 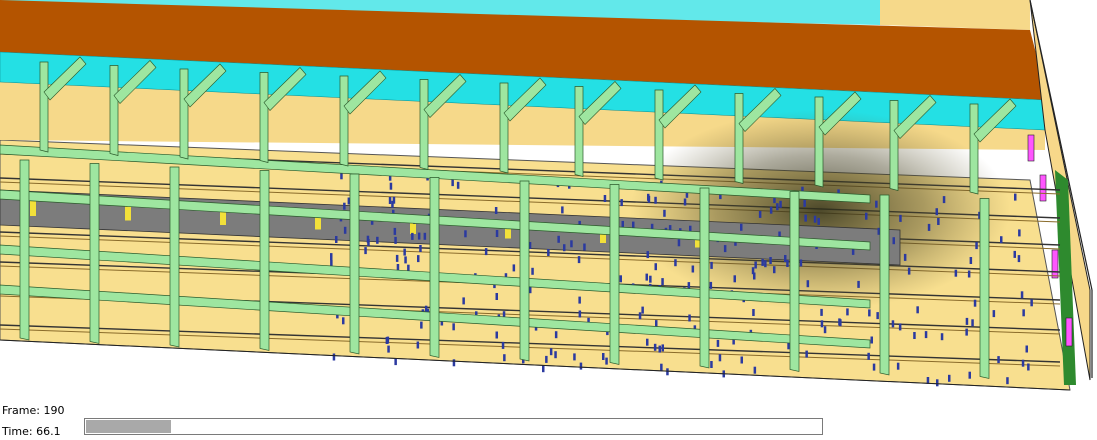 I want to click on frame-value: 190, so click(x=54, y=410).